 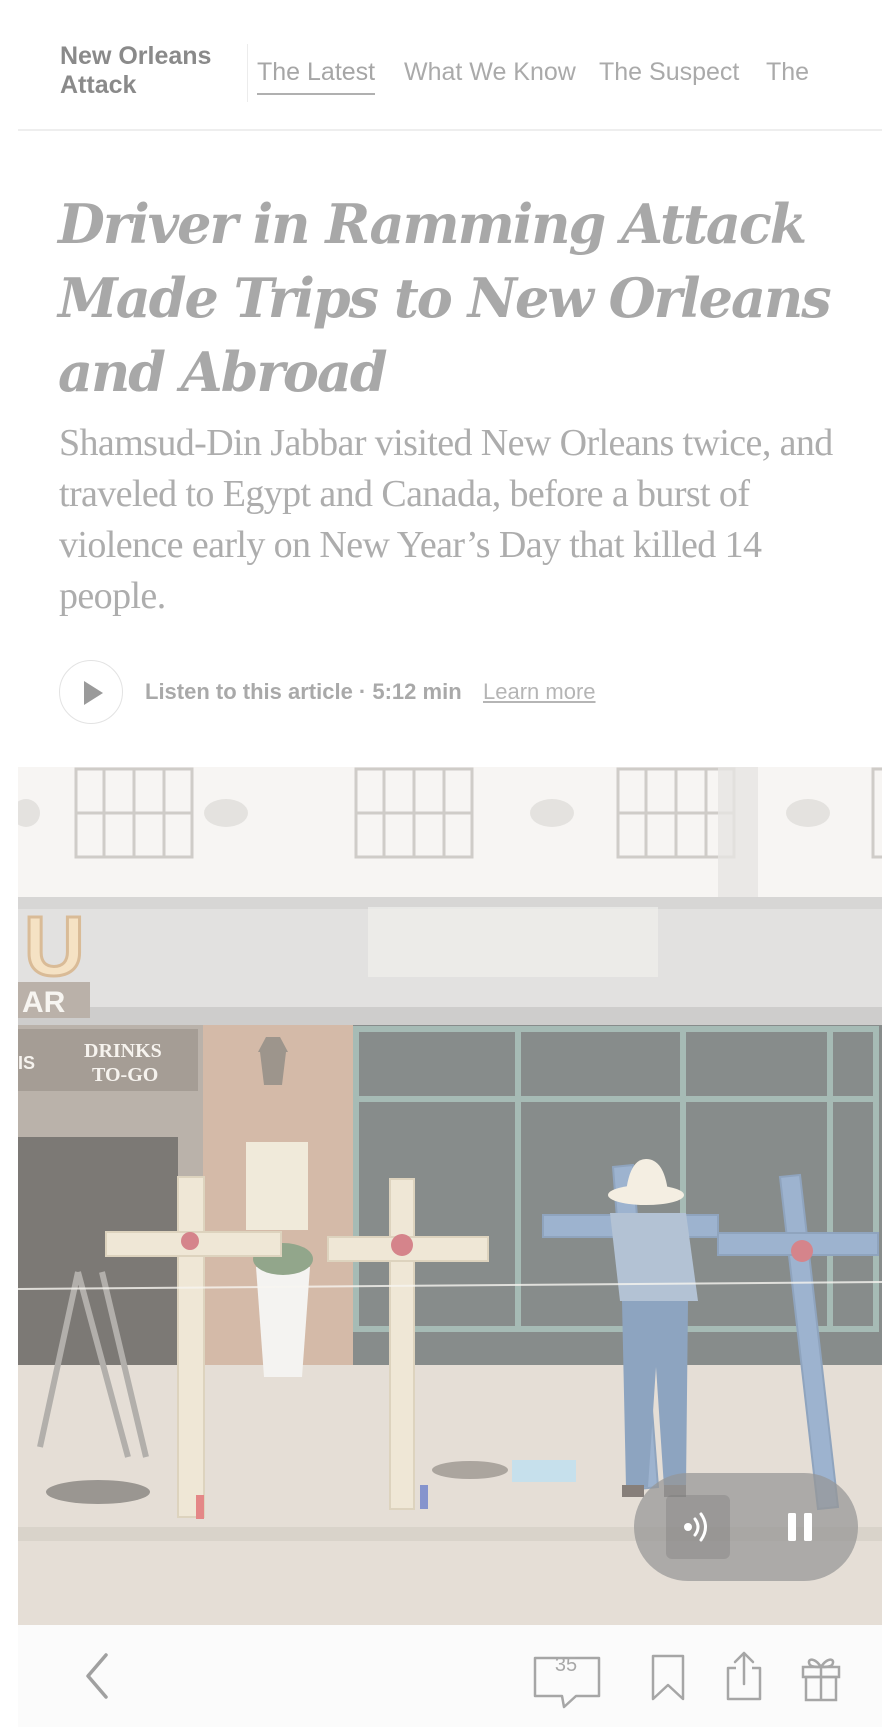 I want to click on share-icon, so click(x=744, y=1676).